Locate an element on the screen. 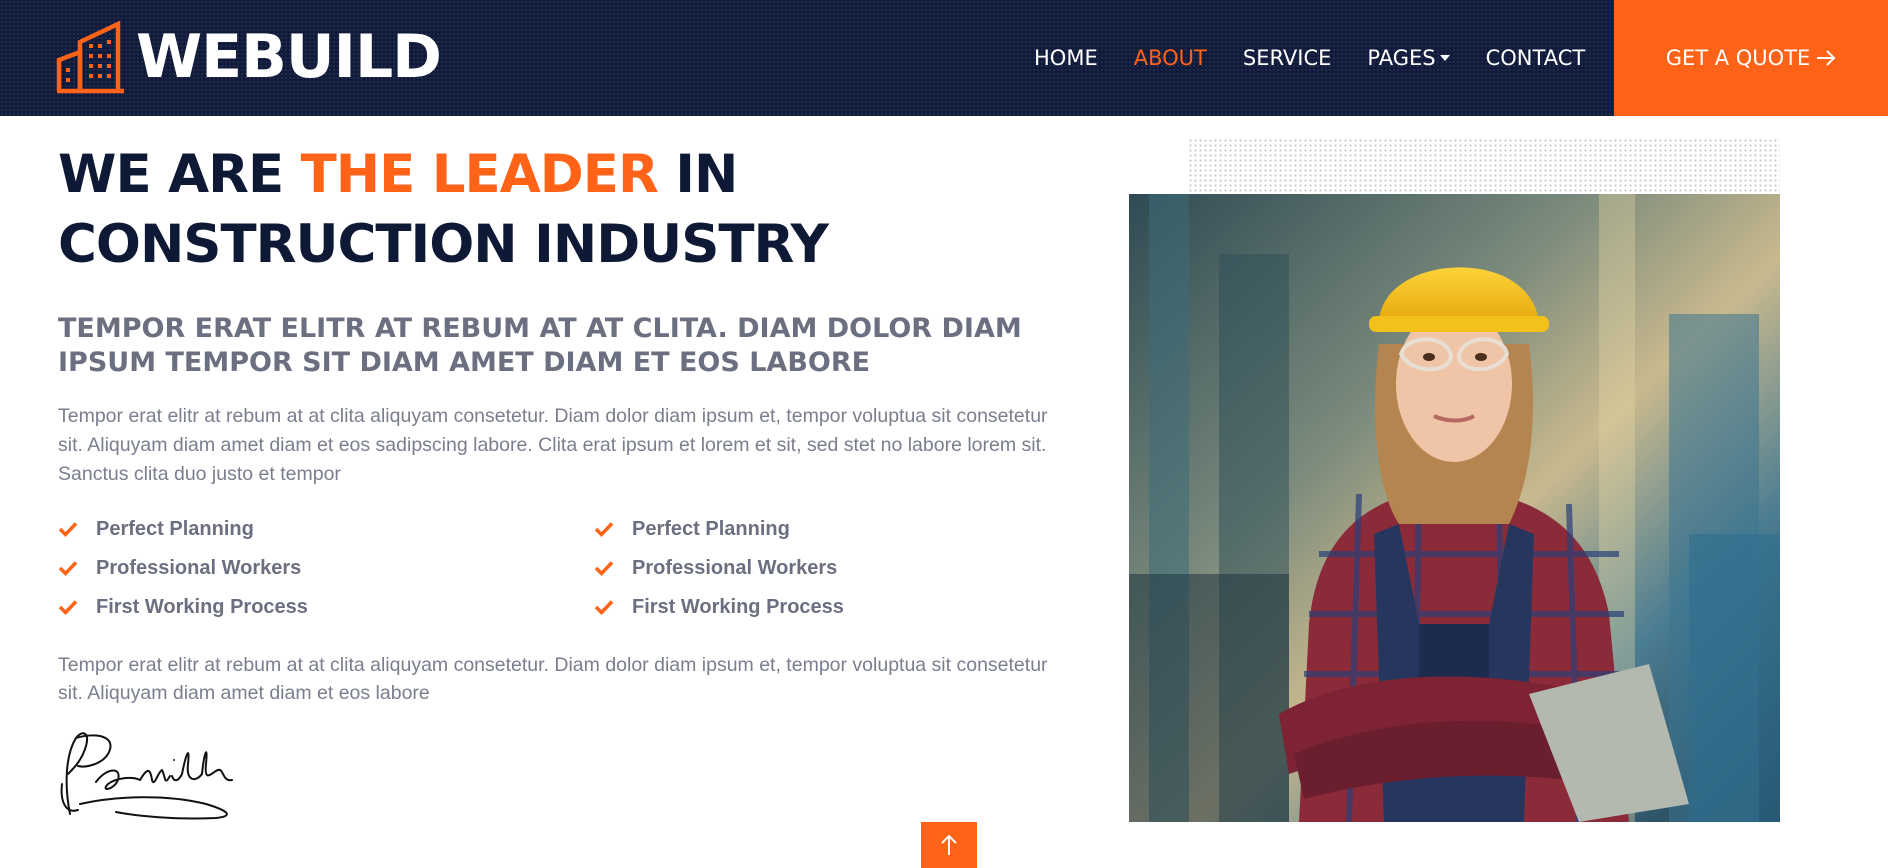  nav-label: HOME is located at coordinates (1066, 58).